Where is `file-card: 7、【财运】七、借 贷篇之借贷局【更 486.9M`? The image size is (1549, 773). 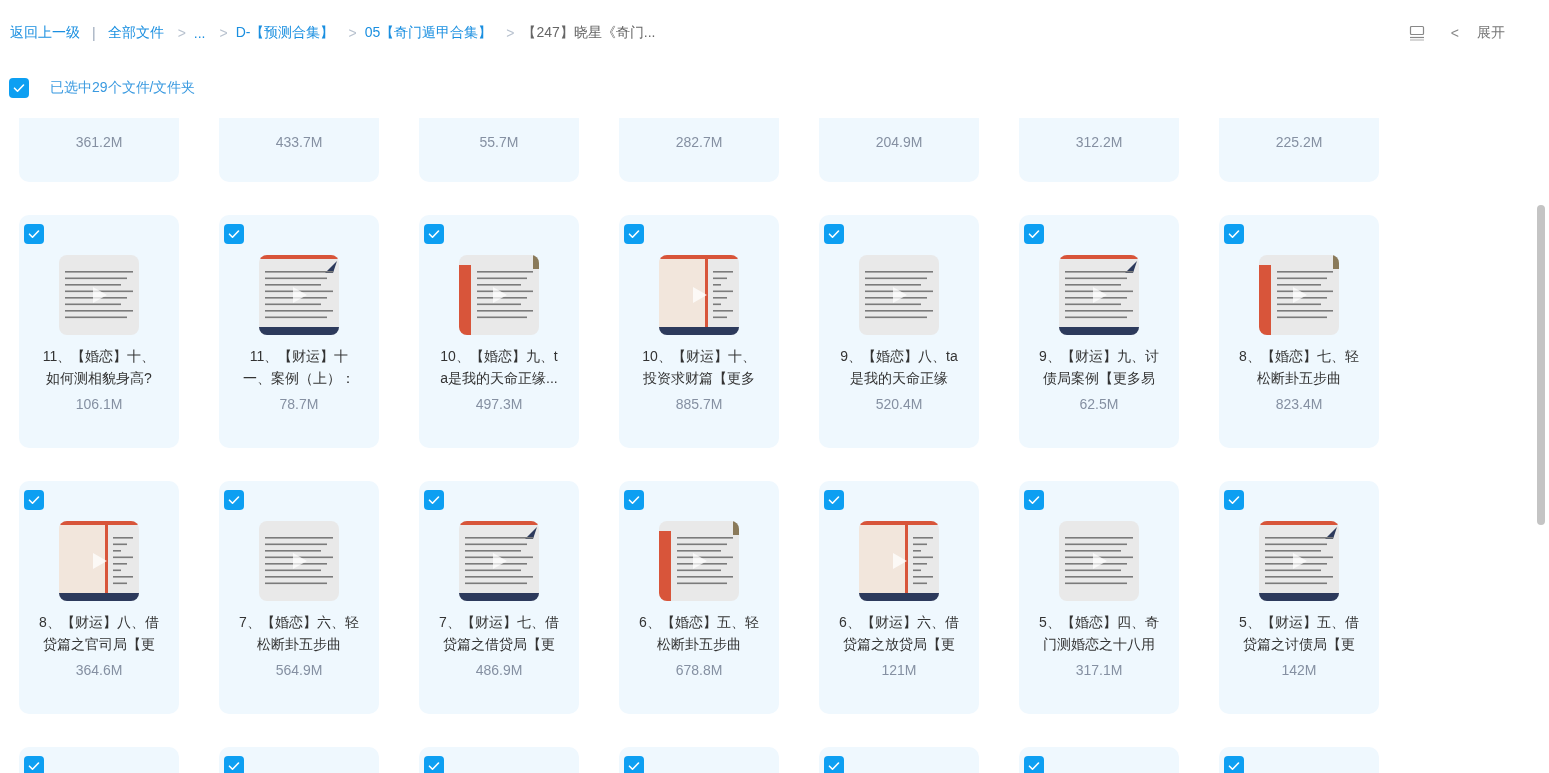 file-card: 7、【财运】七、借 贷篇之借贷局【更 486.9M is located at coordinates (499, 597).